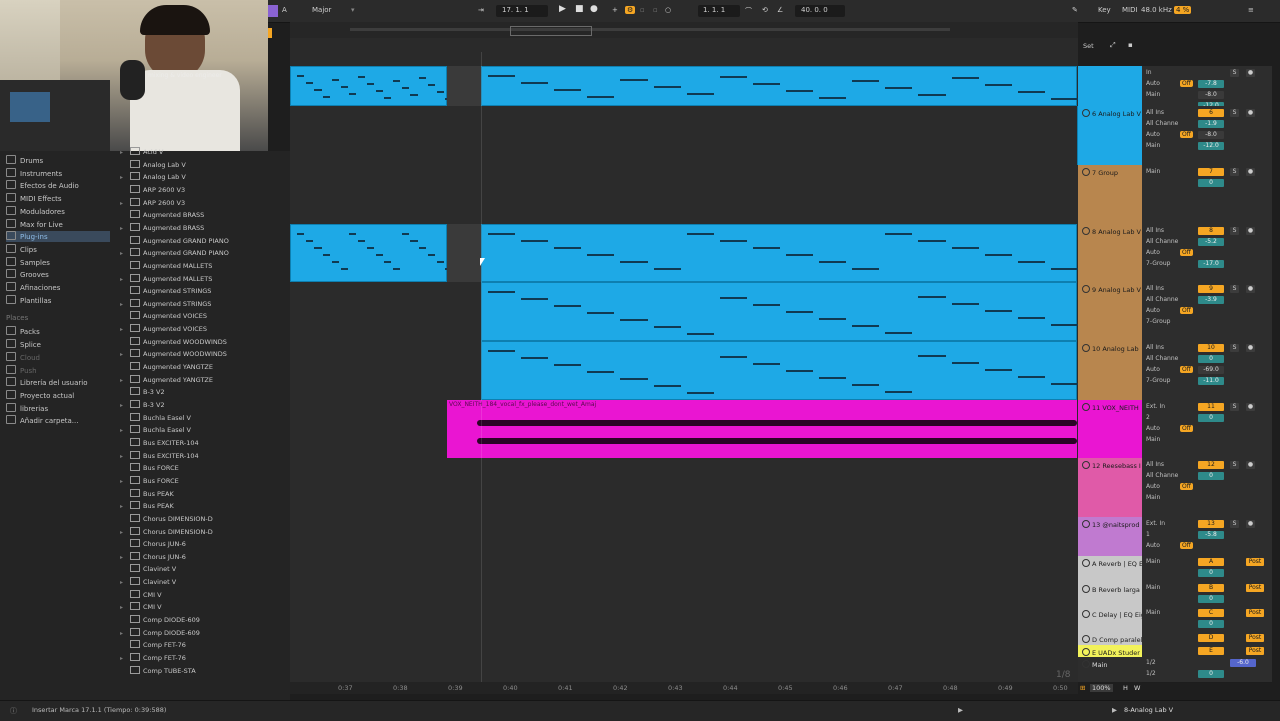 This screenshot has height=721, width=1280. Describe the element at coordinates (579, 9) in the screenshot. I see `stop-icon: ■` at that location.